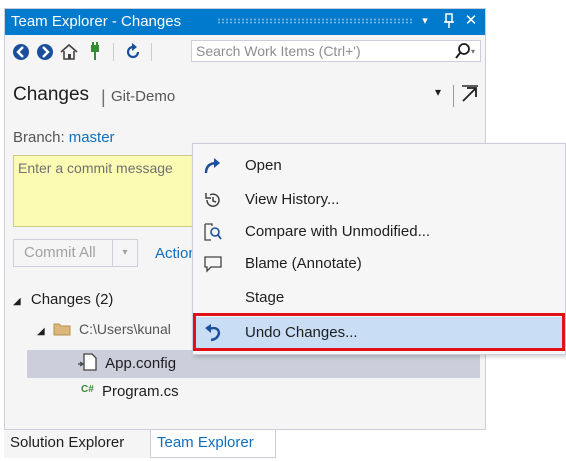 This screenshot has height=461, width=566. What do you see at coordinates (263, 165) in the screenshot?
I see `menu-item-label: Open` at bounding box center [263, 165].